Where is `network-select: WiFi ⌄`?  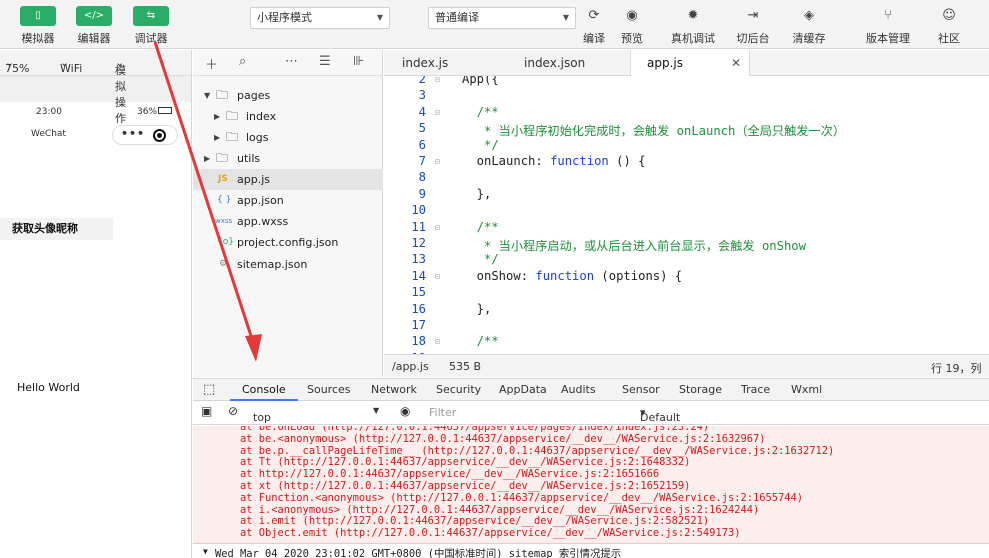
network-select: WiFi ⌄ is located at coordinates (71, 65).